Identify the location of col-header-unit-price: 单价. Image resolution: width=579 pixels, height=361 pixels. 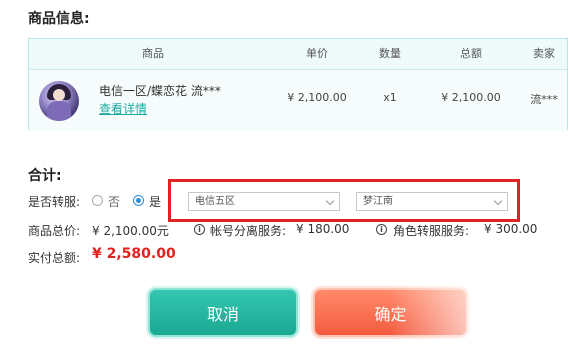
(317, 53).